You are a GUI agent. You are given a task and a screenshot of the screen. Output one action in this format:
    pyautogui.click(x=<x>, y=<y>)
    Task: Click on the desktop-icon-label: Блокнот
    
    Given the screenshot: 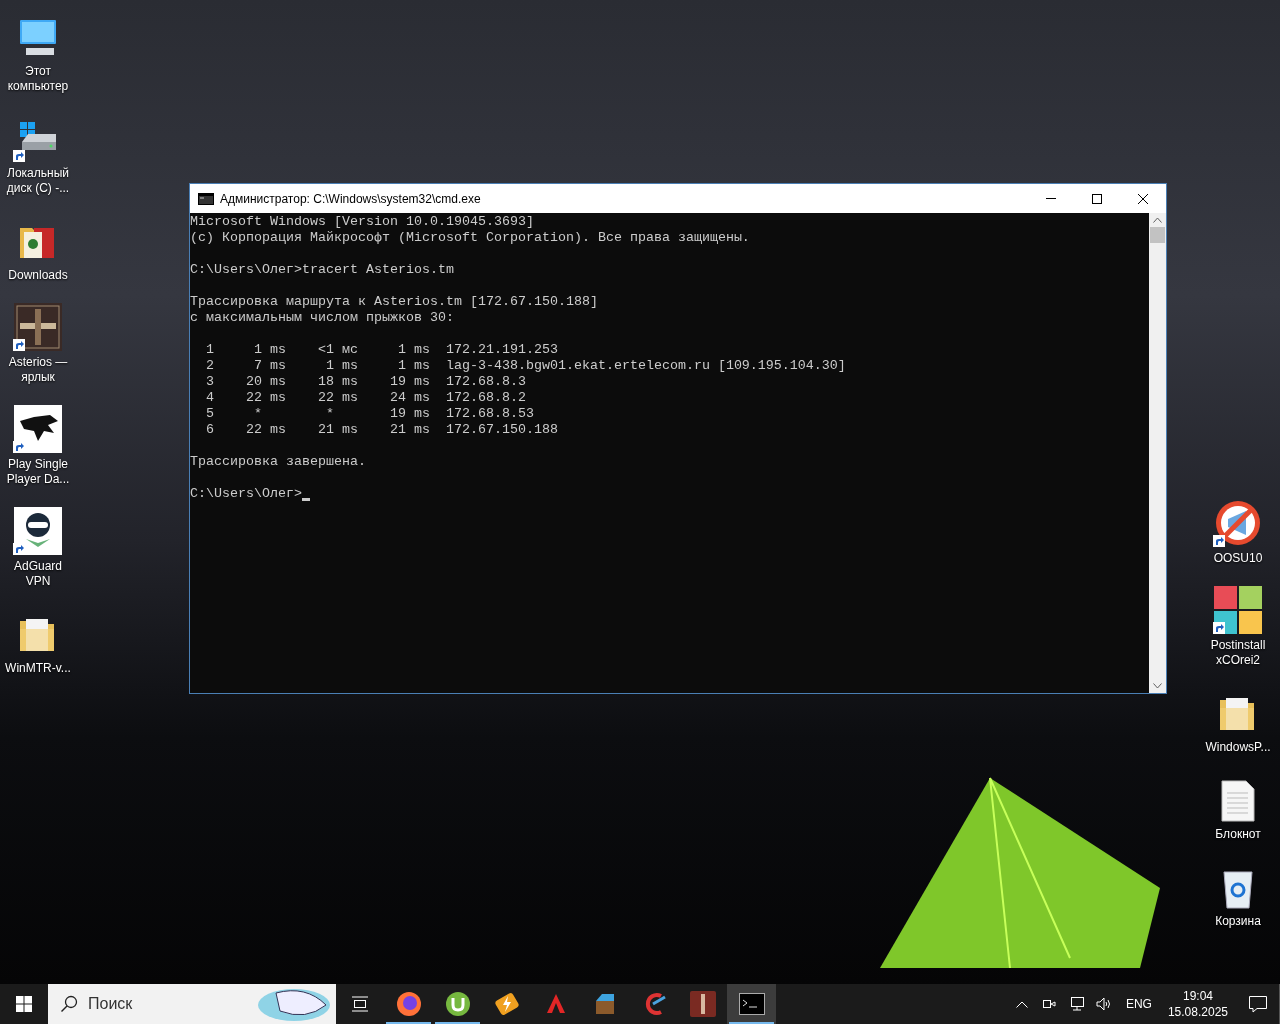 What is the action you would take?
    pyautogui.click(x=1238, y=834)
    